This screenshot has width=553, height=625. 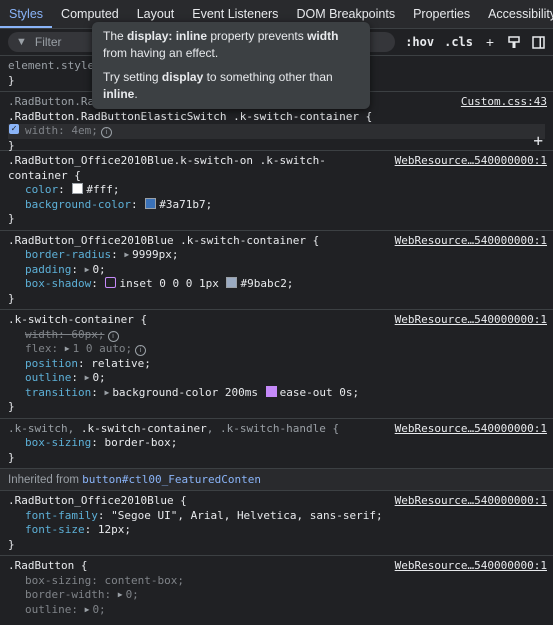 What do you see at coordinates (121, 363) in the screenshot?
I see `property-value: relative;` at bounding box center [121, 363].